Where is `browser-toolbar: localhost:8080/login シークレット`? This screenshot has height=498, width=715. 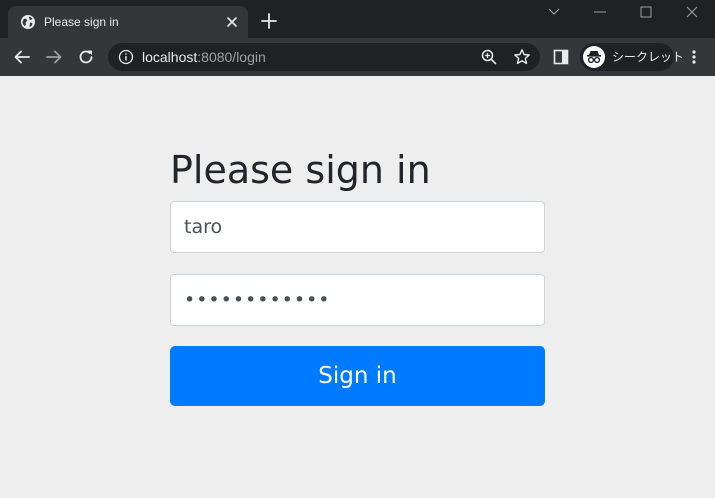 browser-toolbar: localhost:8080/login シークレット is located at coordinates (357, 57).